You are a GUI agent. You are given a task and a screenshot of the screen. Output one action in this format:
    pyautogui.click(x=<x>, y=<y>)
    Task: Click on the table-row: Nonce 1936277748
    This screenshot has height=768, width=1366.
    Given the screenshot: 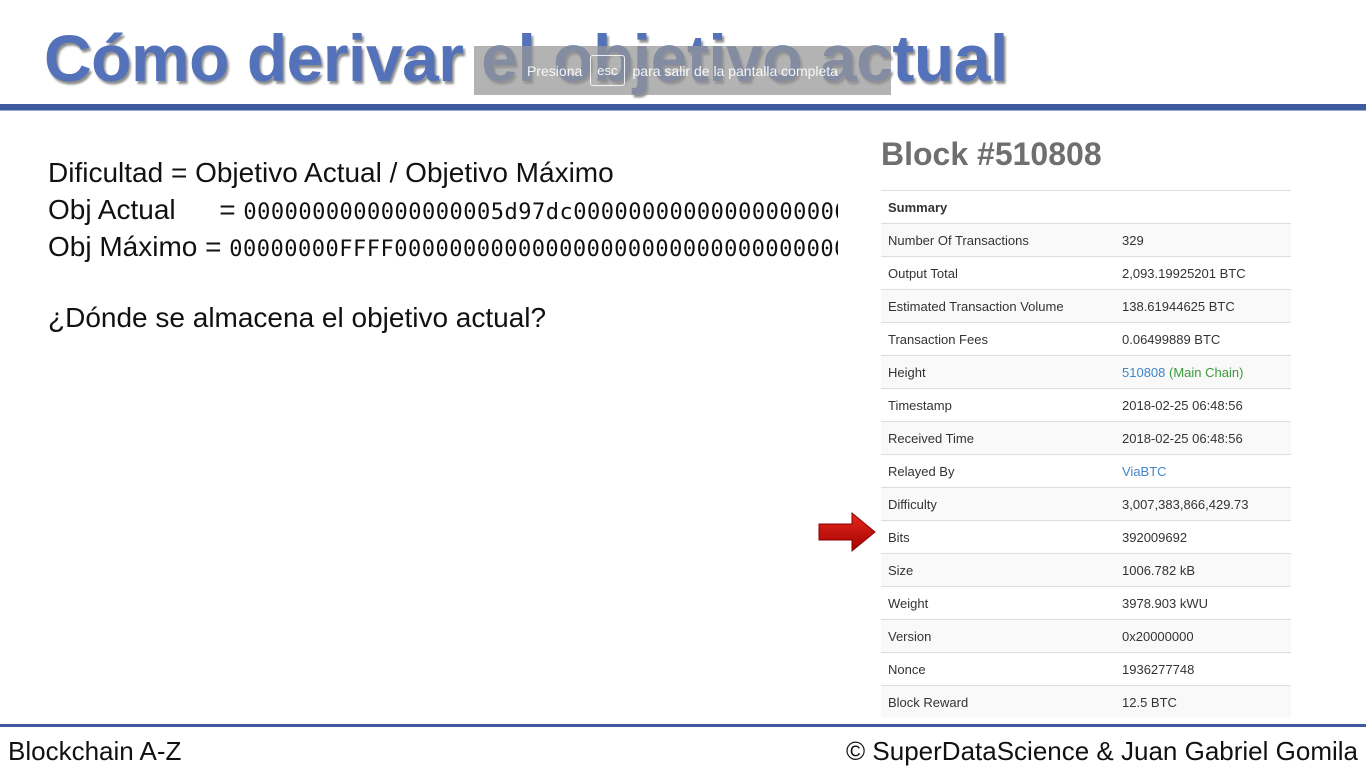 What is the action you would take?
    pyautogui.click(x=1086, y=669)
    